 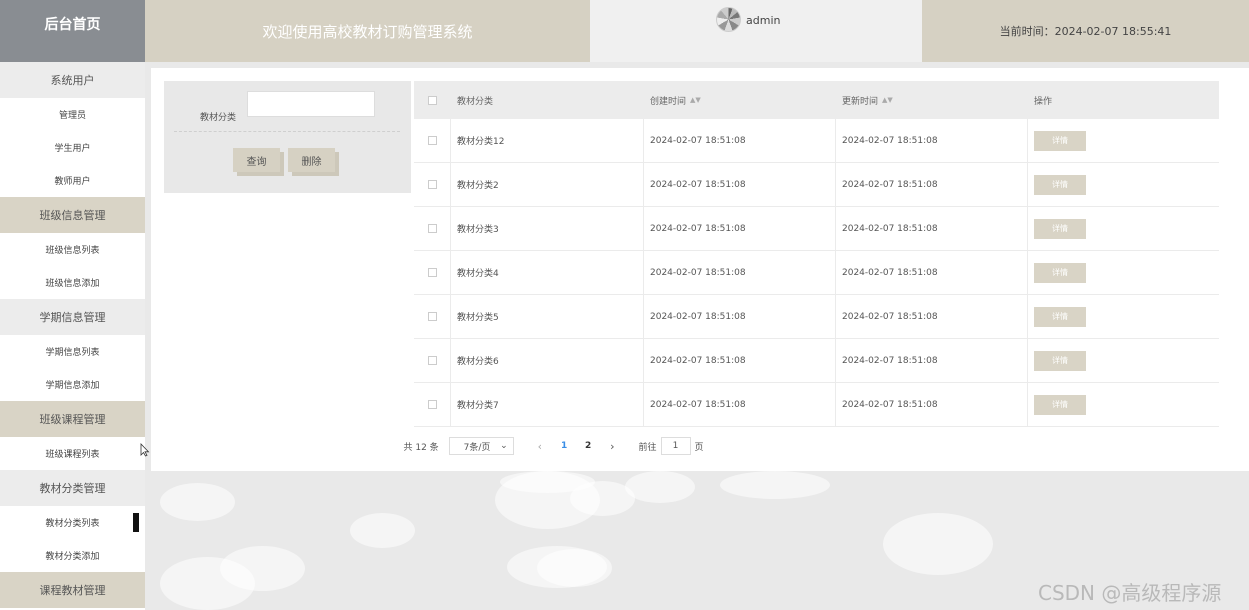 What do you see at coordinates (72, 555) in the screenshot?
I see `sidebar-item: 教材分类添加` at bounding box center [72, 555].